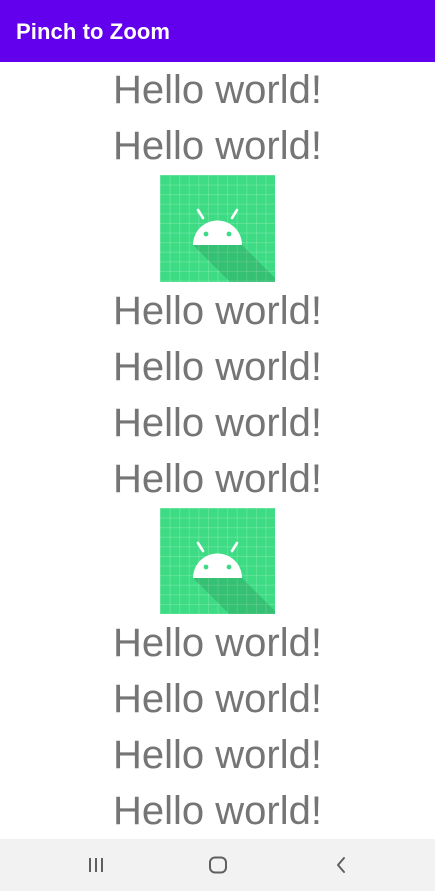  I want to click on recents-button, so click(96, 865).